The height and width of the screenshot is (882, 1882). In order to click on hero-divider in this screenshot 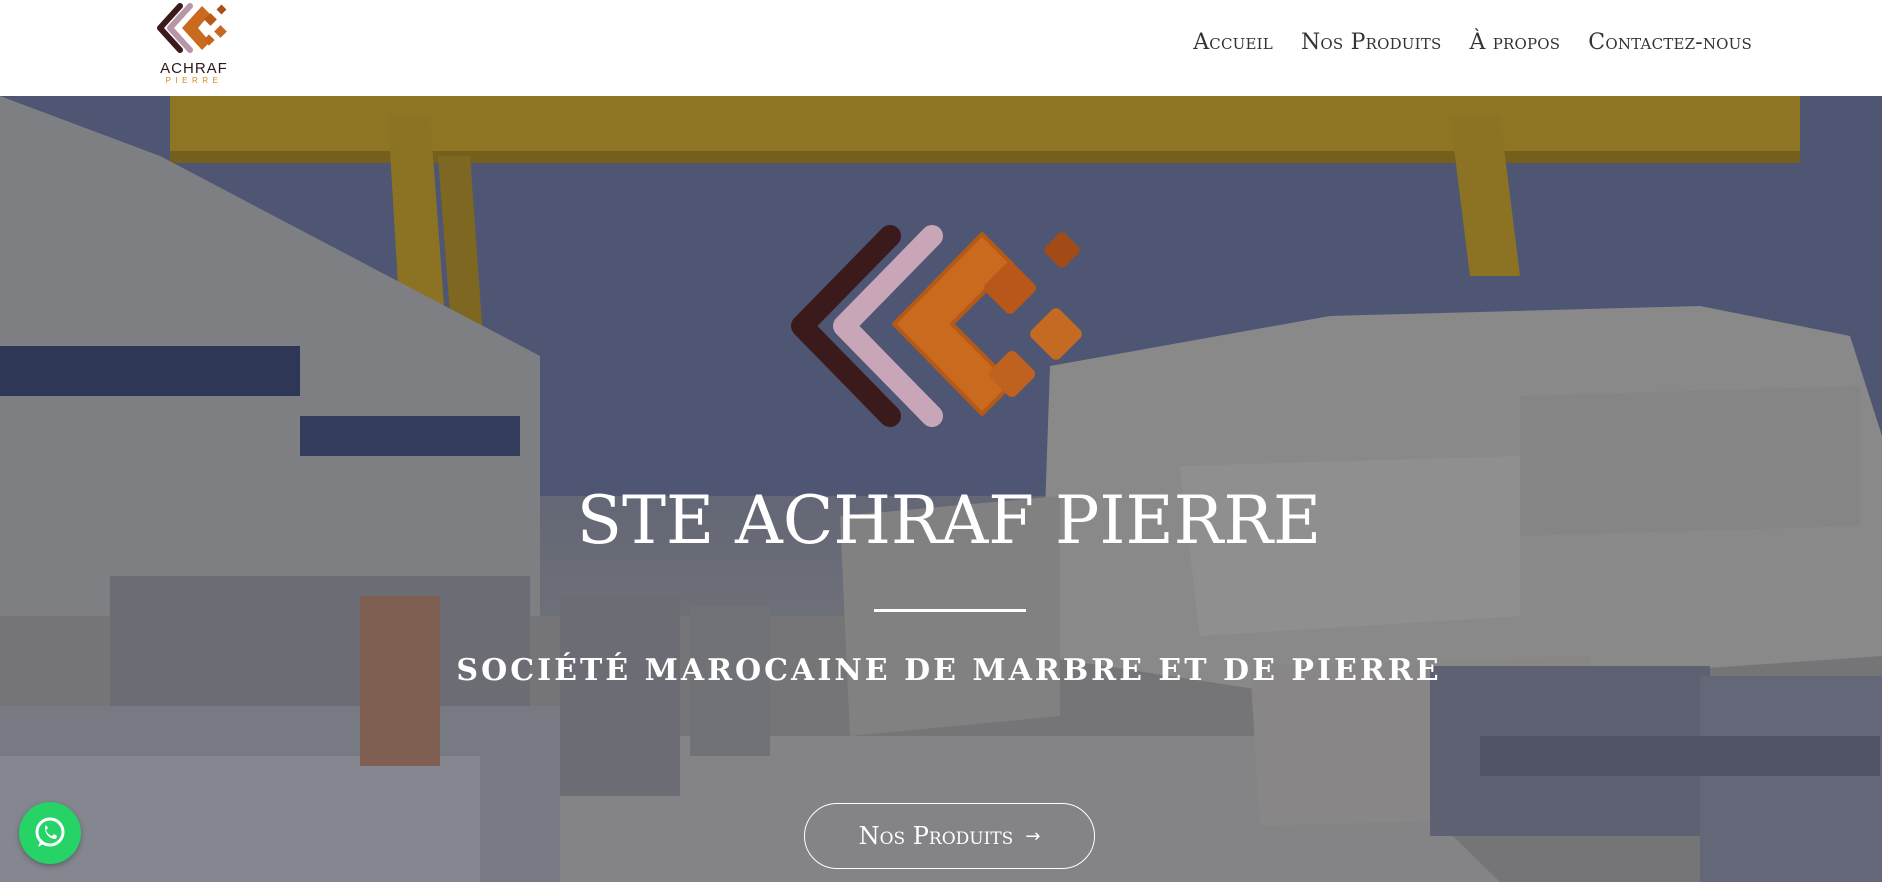, I will do `click(950, 610)`.